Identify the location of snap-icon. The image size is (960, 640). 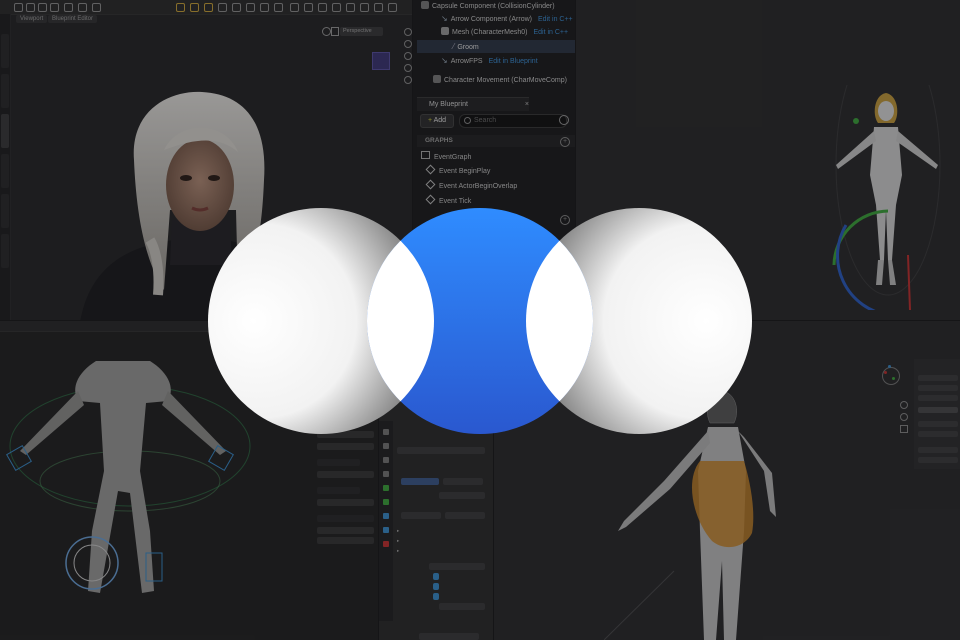
(68, 7).